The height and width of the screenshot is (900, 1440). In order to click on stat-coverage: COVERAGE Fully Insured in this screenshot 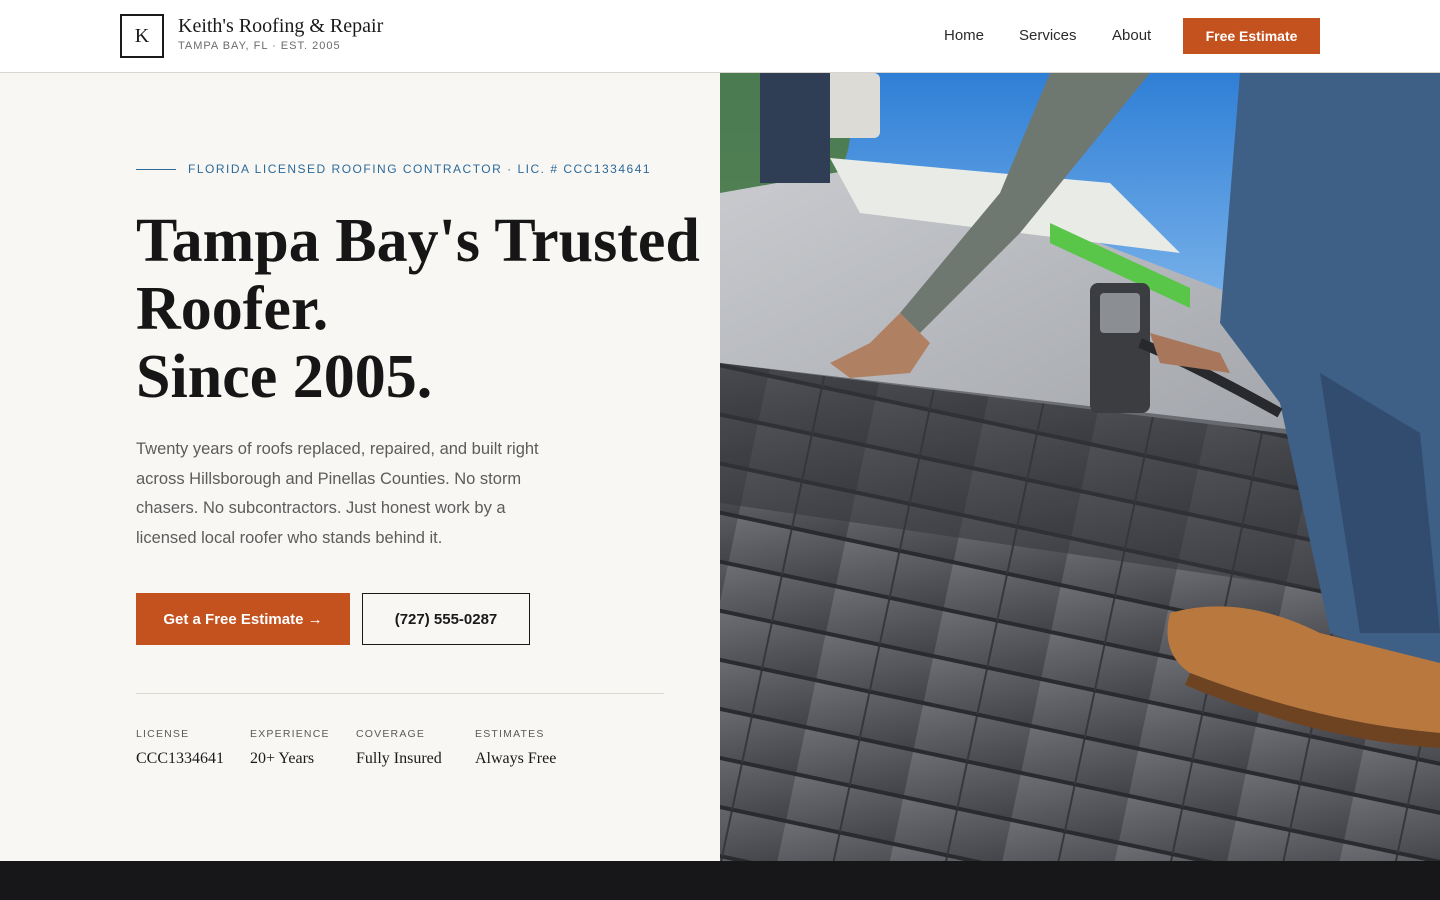, I will do `click(399, 748)`.